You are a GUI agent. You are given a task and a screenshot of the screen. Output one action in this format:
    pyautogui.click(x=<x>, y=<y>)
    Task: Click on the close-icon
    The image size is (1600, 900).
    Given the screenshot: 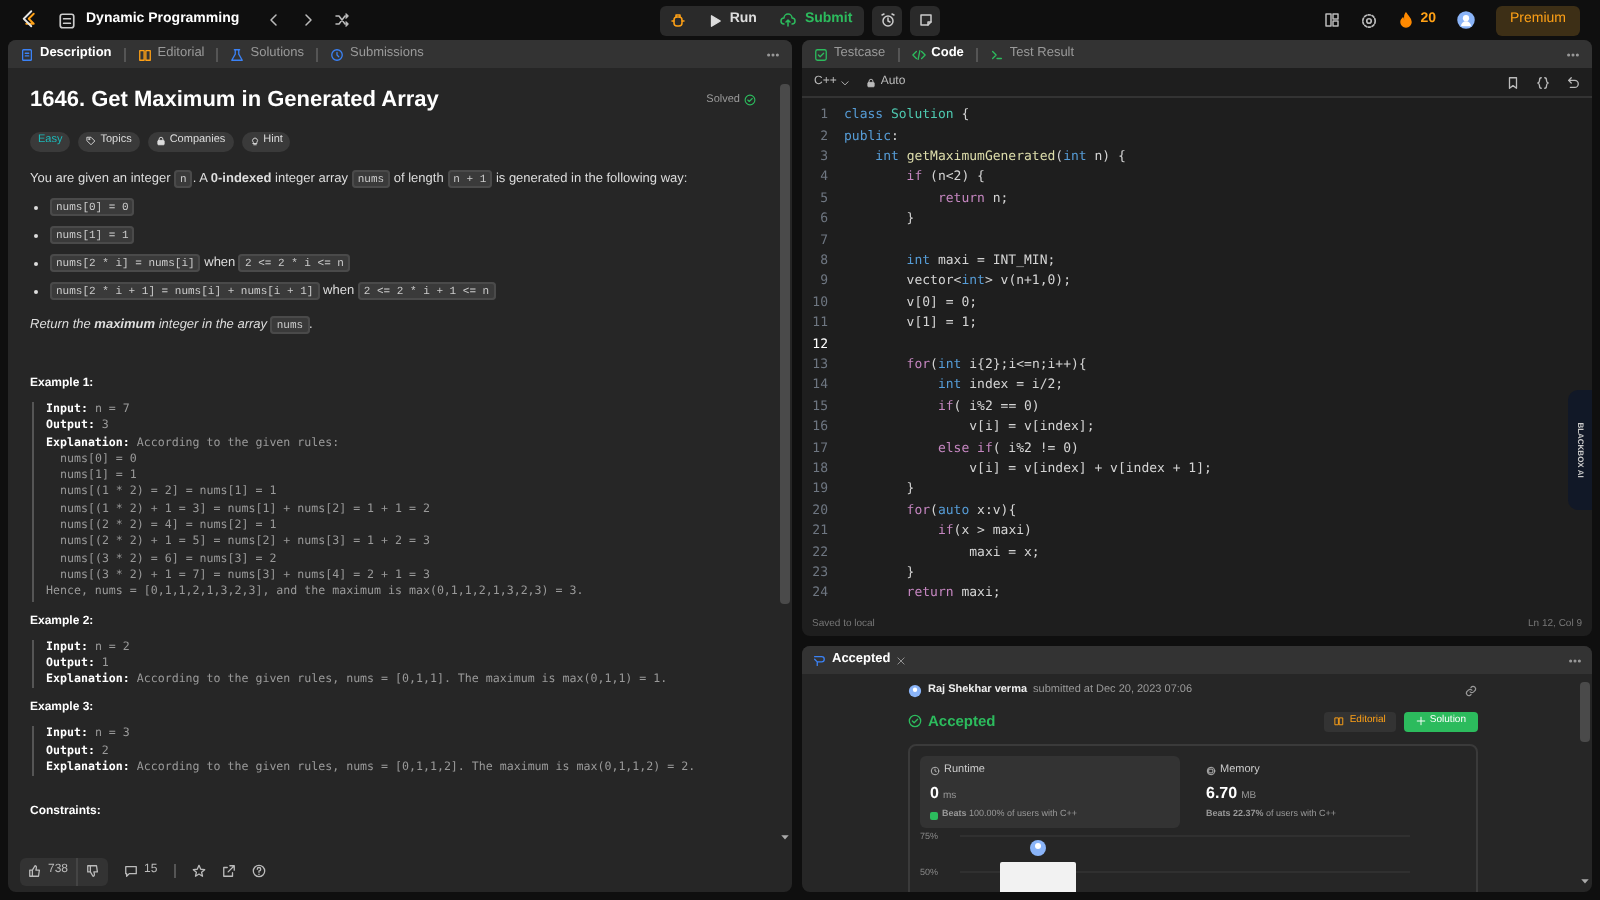 What is the action you would take?
    pyautogui.click(x=901, y=660)
    